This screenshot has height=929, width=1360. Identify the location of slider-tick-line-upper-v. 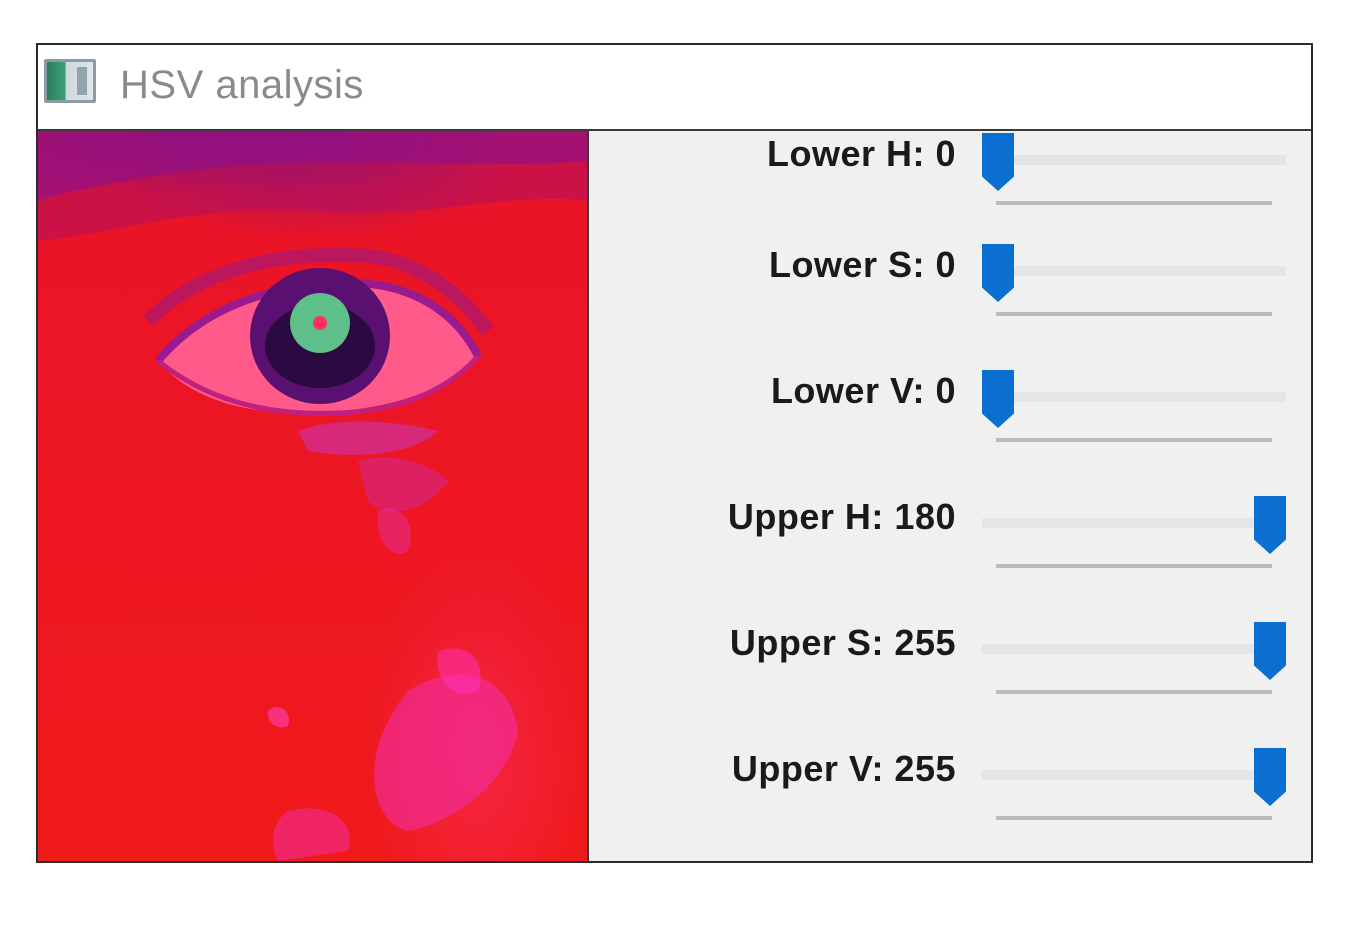
(1134, 818).